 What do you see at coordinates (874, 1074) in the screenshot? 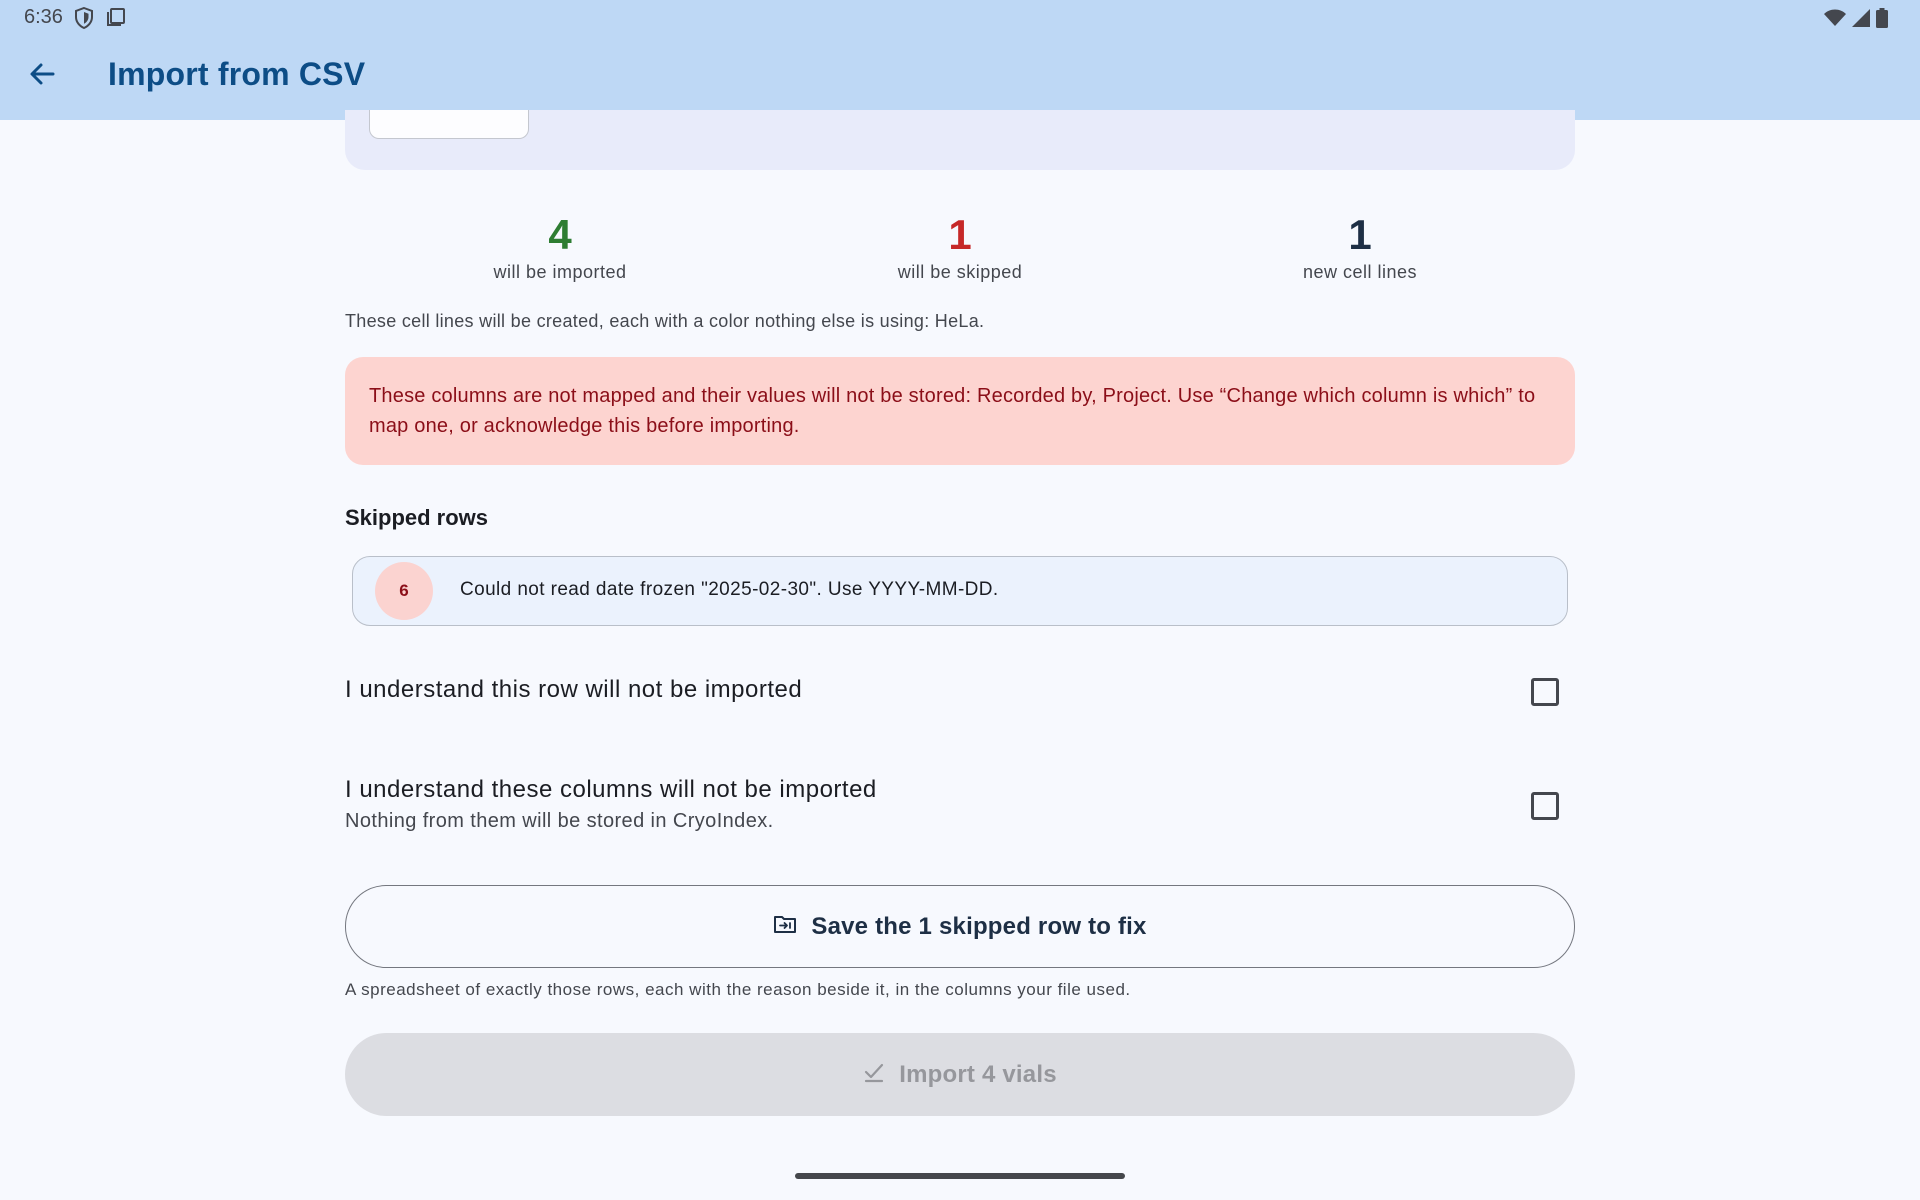
I see `check-icon` at bounding box center [874, 1074].